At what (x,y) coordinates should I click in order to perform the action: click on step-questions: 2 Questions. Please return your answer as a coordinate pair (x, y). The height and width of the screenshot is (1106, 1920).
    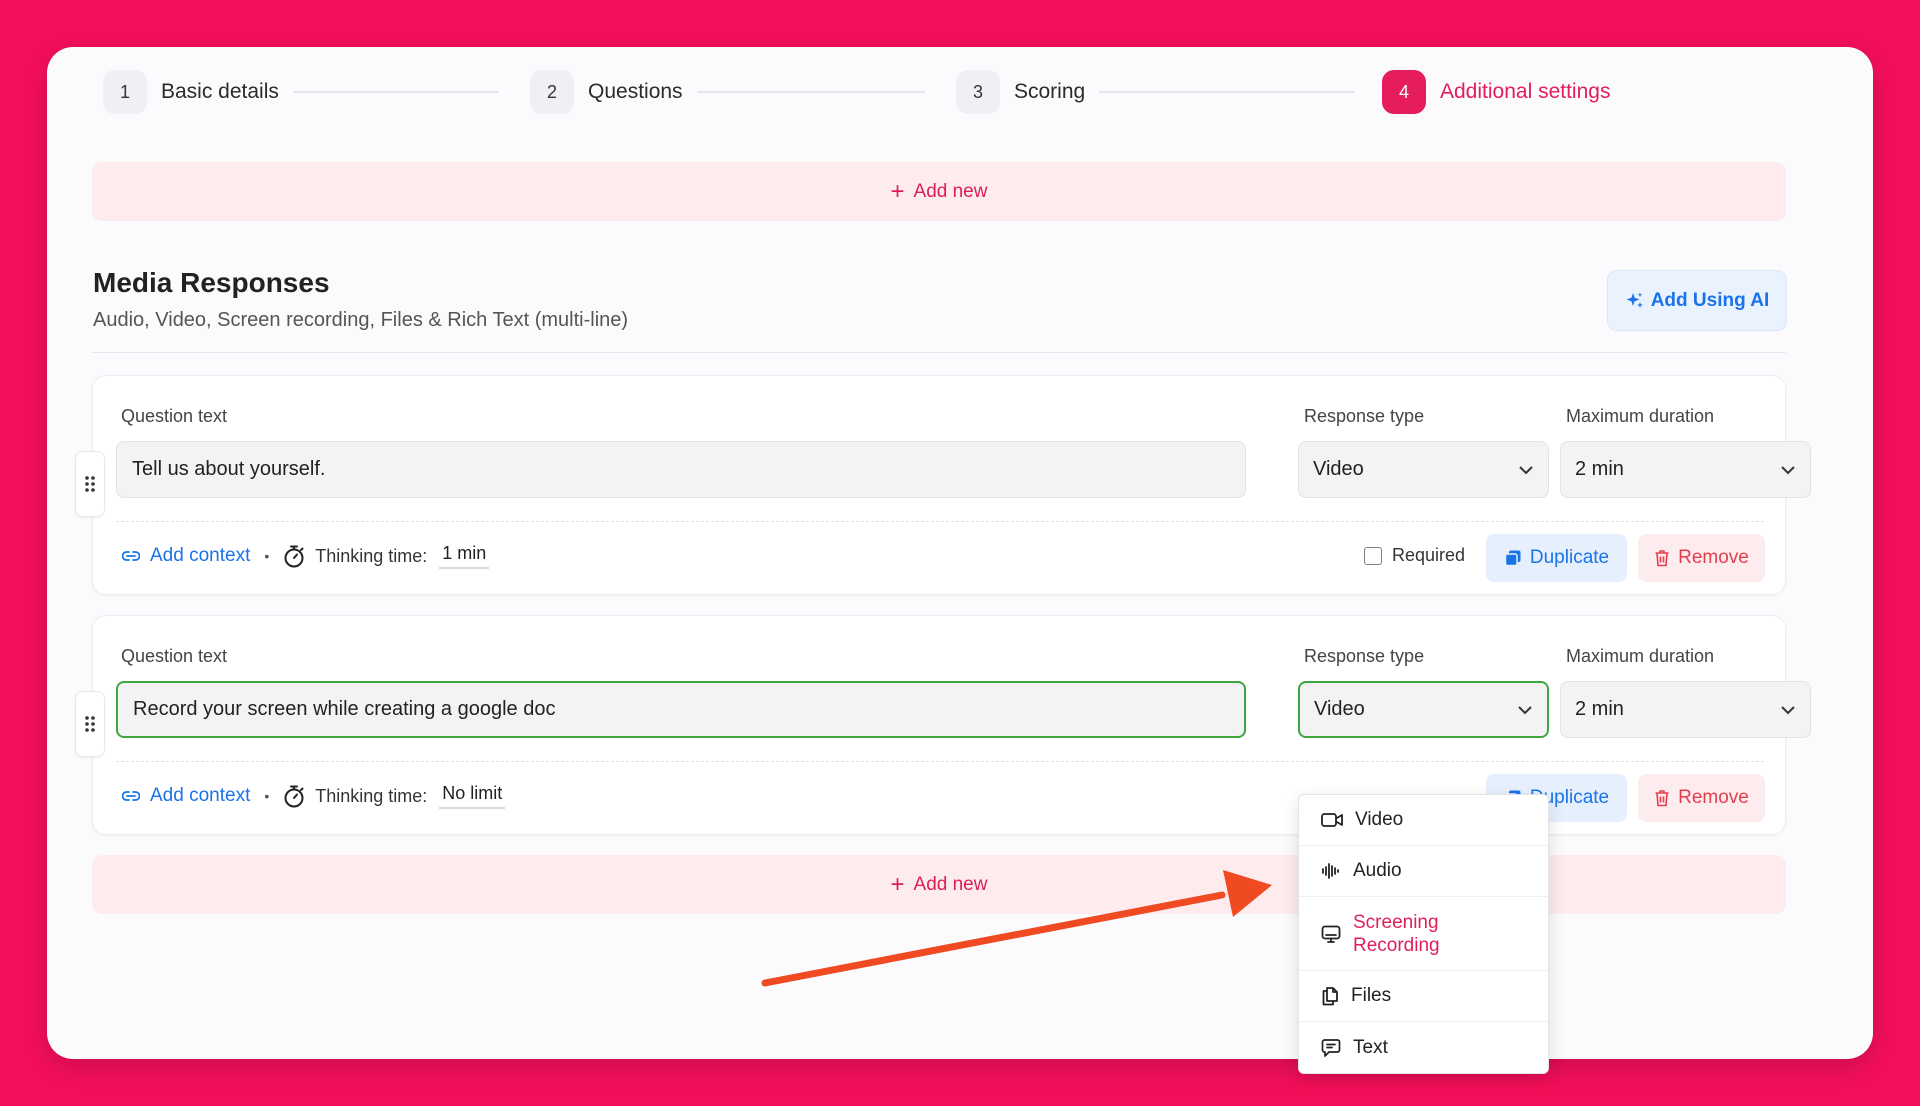
    Looking at the image, I should click on (727, 92).